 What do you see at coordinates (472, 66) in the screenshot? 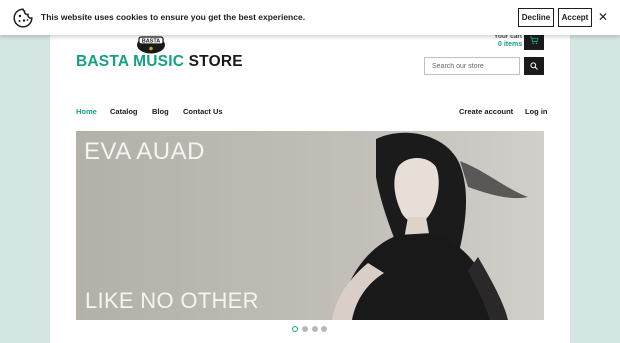
I see `search-input` at bounding box center [472, 66].